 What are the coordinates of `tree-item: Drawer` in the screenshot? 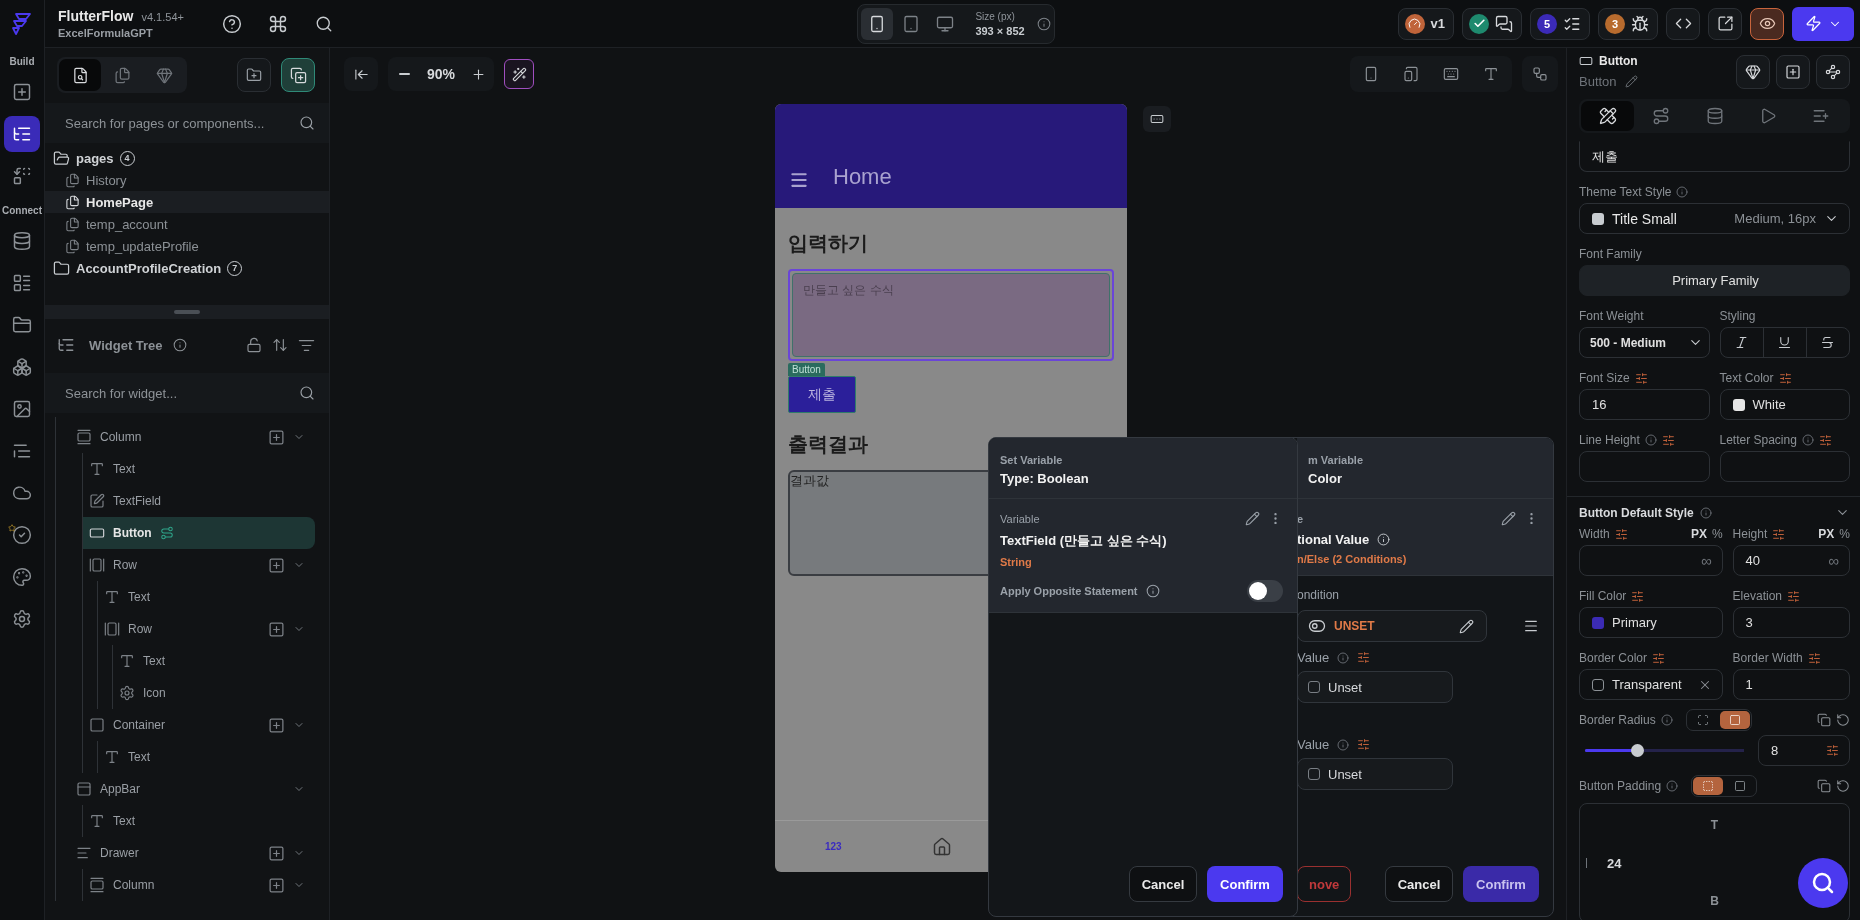 It's located at (185, 853).